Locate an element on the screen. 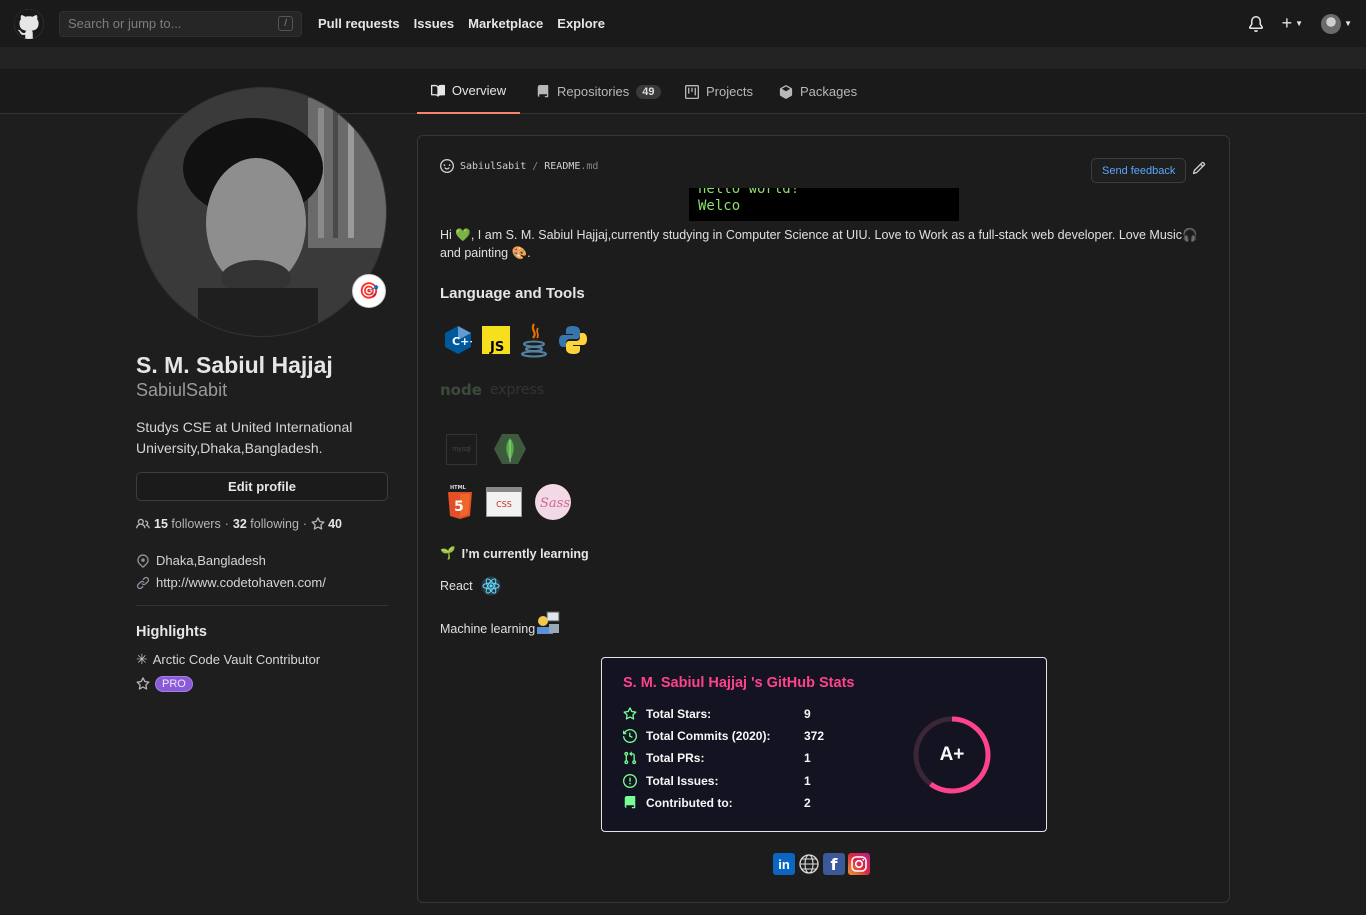 This screenshot has width=1366, height=915. profile-website: http://www.codetohaven.com/ is located at coordinates (231, 582).